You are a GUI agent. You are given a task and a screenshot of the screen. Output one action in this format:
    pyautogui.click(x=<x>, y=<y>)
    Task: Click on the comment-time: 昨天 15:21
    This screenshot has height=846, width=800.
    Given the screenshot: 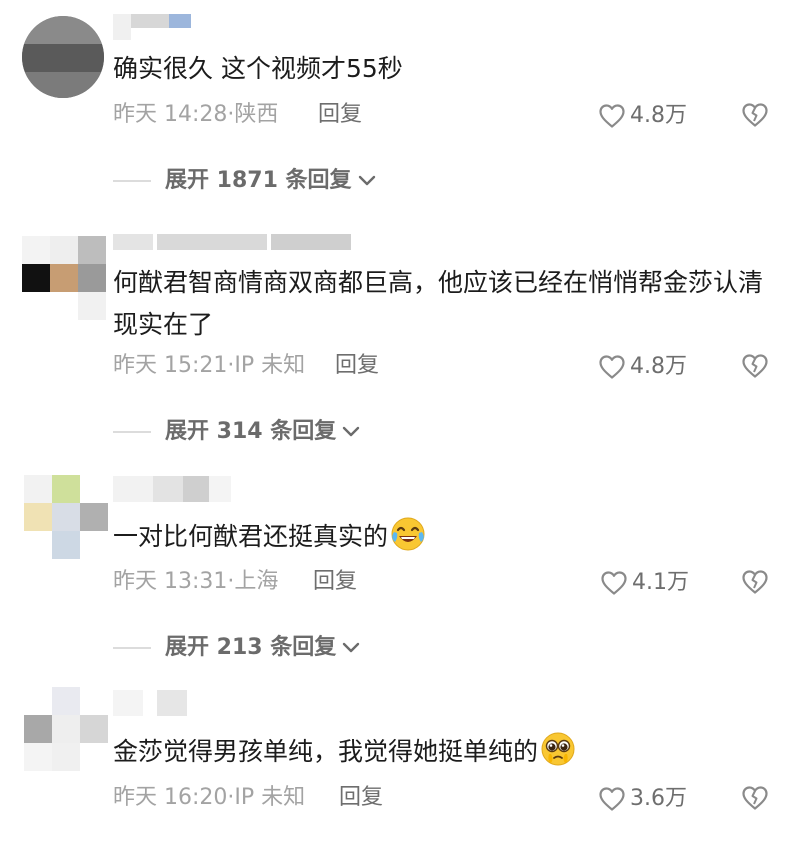 What is the action you would take?
    pyautogui.click(x=170, y=365)
    